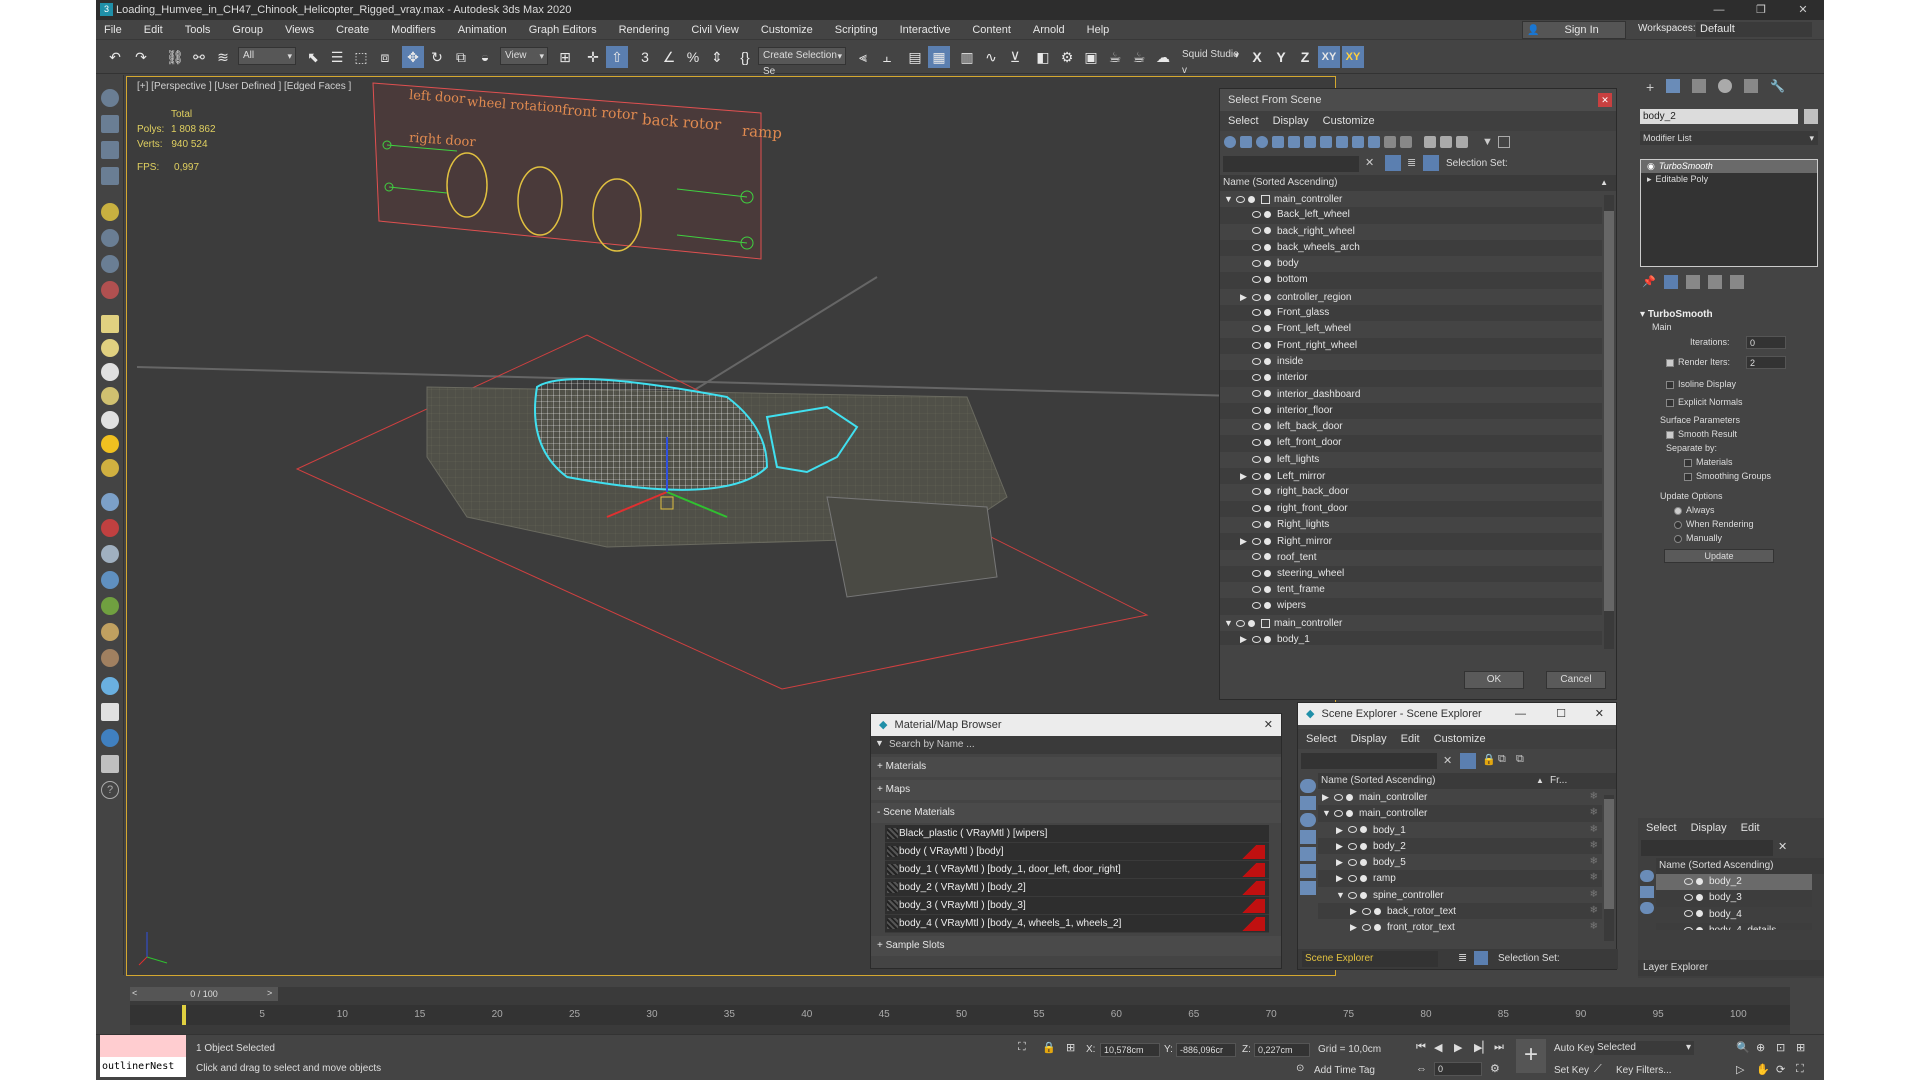  Describe the element at coordinates (1699, 86) in the screenshot. I see `hierarchy-tab-icon` at that location.